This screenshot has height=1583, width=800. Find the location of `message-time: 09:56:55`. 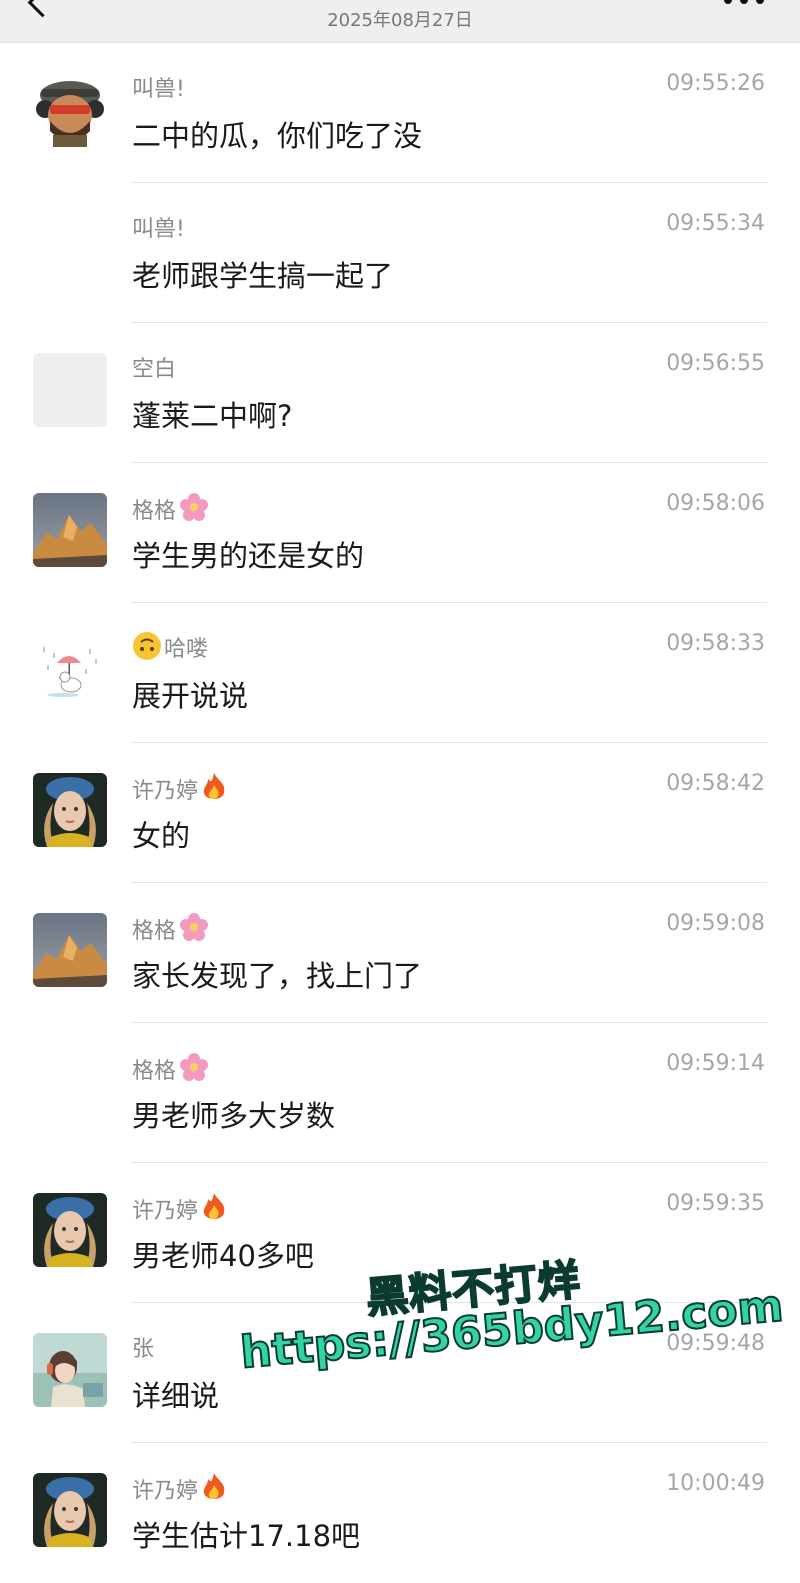

message-time: 09:56:55 is located at coordinates (715, 363).